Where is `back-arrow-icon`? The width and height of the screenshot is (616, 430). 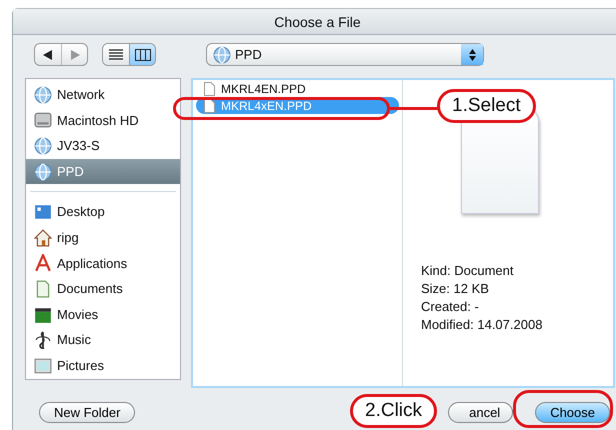 back-arrow-icon is located at coordinates (48, 55).